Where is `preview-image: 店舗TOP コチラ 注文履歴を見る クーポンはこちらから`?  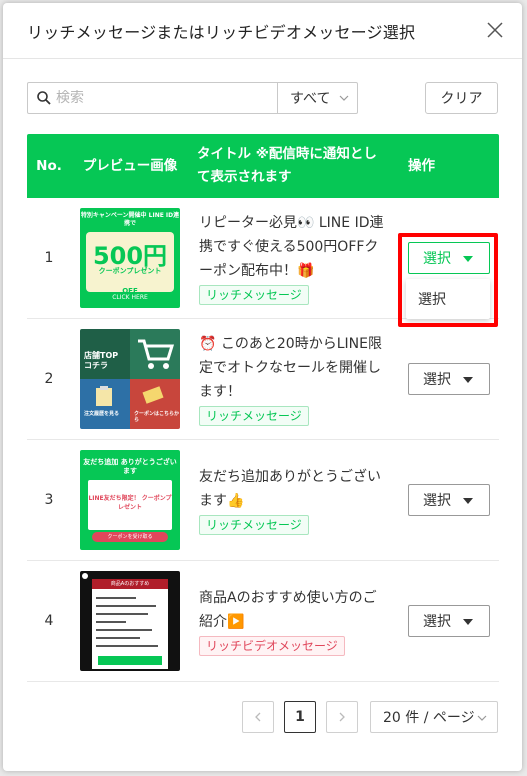 preview-image: 店舗TOP コチラ 注文履歴を見る クーポンはこちらから is located at coordinates (130, 379).